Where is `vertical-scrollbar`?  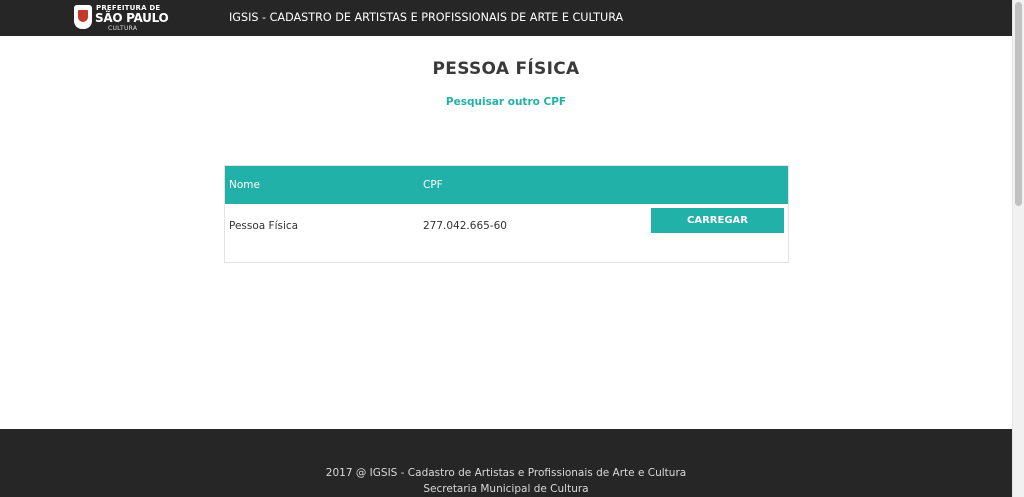 vertical-scrollbar is located at coordinates (1018, 248).